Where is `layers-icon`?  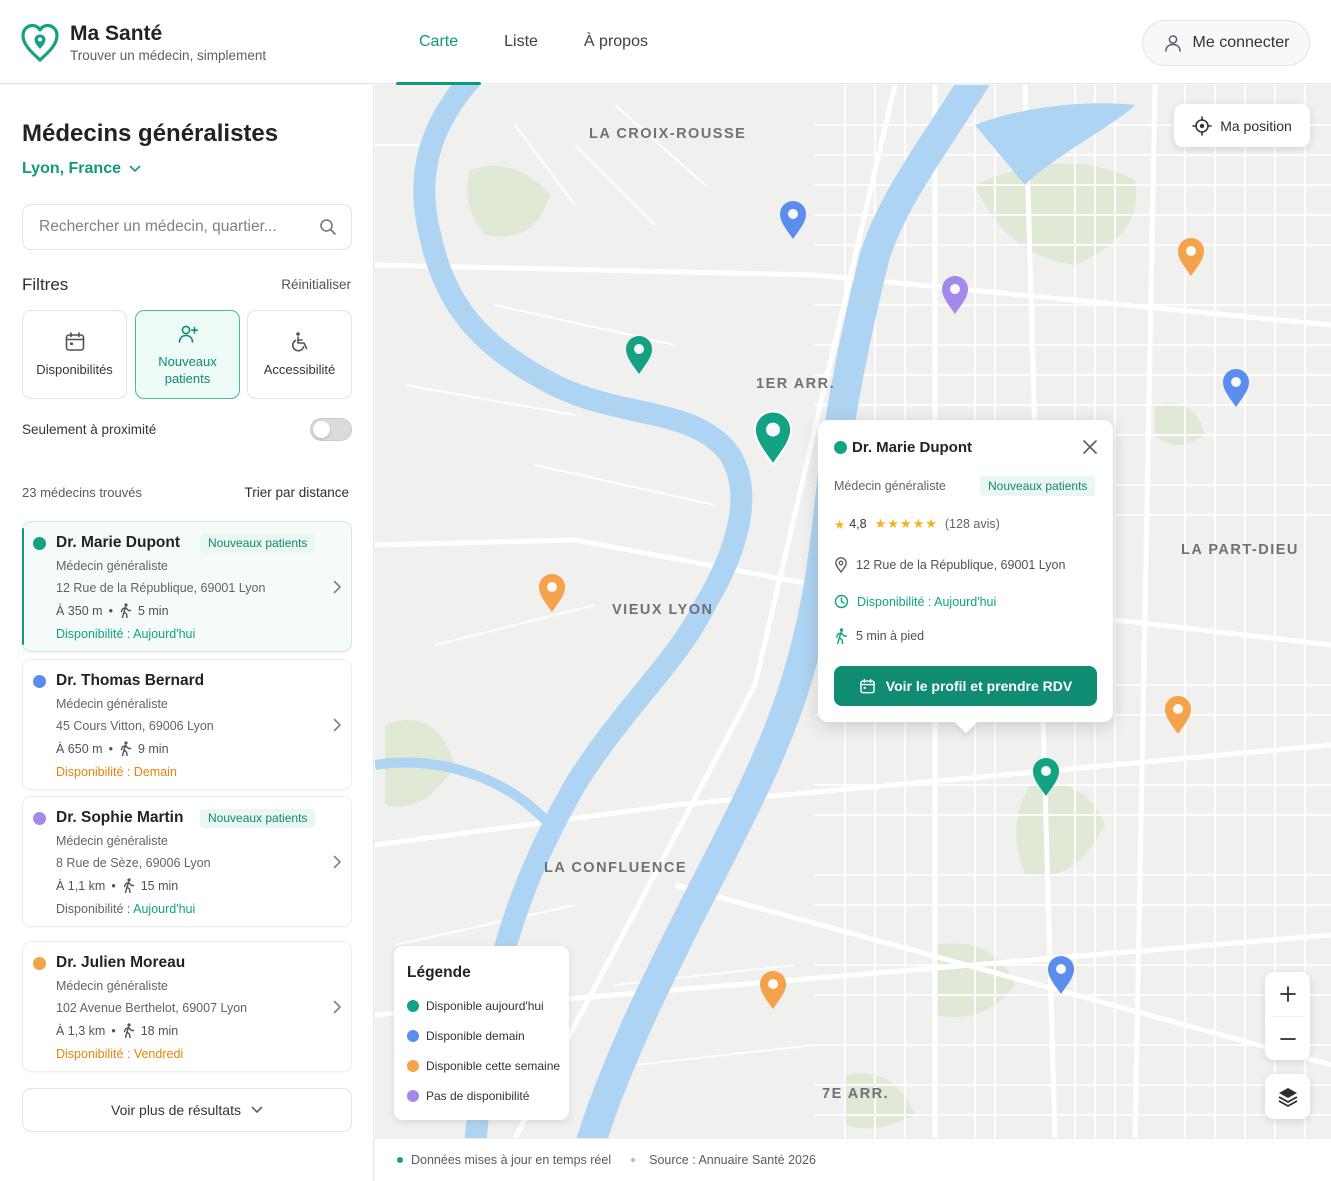 layers-icon is located at coordinates (1287, 1097).